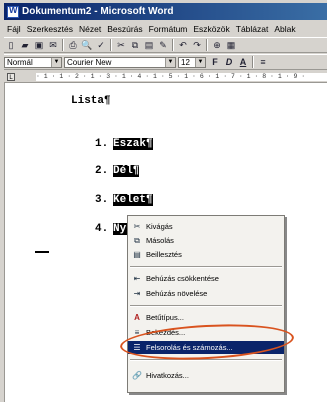 The height and width of the screenshot is (402, 327). What do you see at coordinates (102, 229) in the screenshot?
I see `list-item-number: 4.` at bounding box center [102, 229].